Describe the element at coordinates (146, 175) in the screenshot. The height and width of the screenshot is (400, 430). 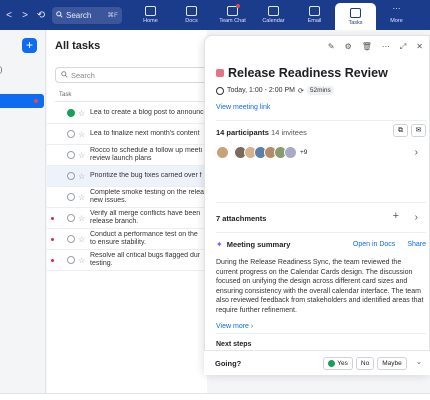
I see `task-text-line: Prioritize the bug fixes carried over f` at that location.